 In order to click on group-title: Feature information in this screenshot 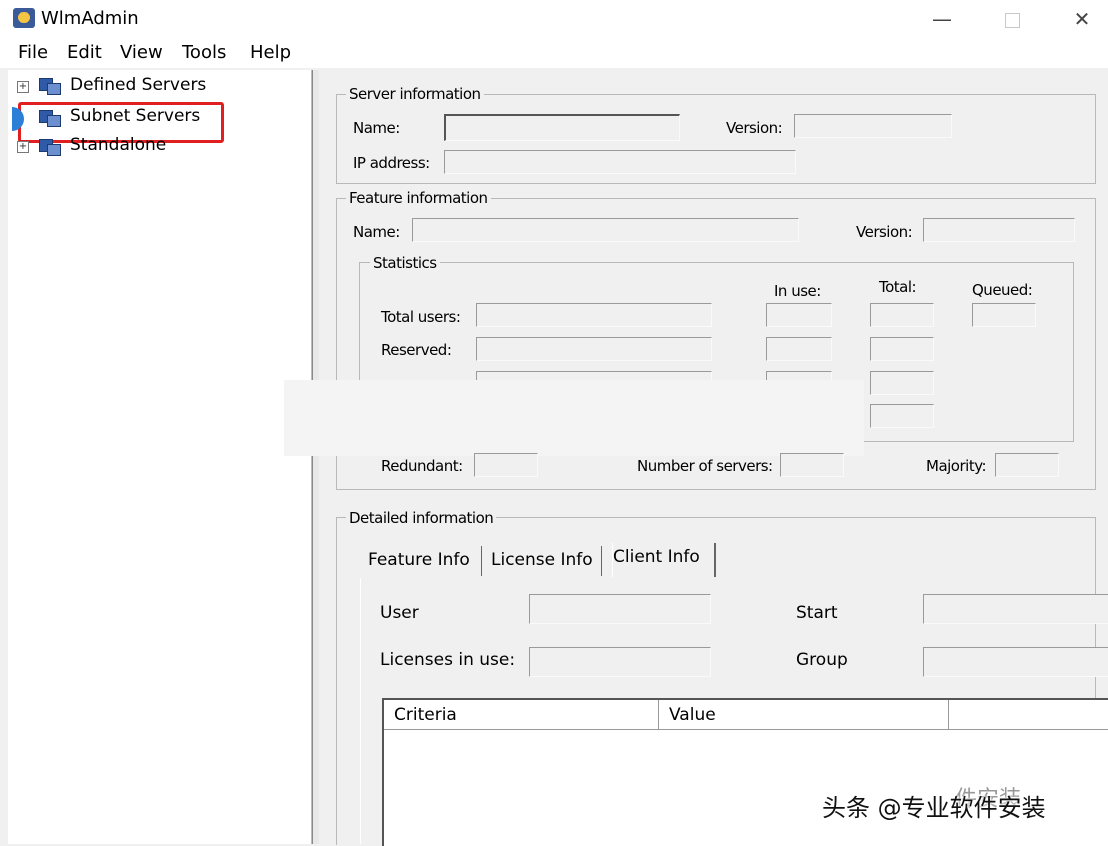, I will do `click(418, 198)`.